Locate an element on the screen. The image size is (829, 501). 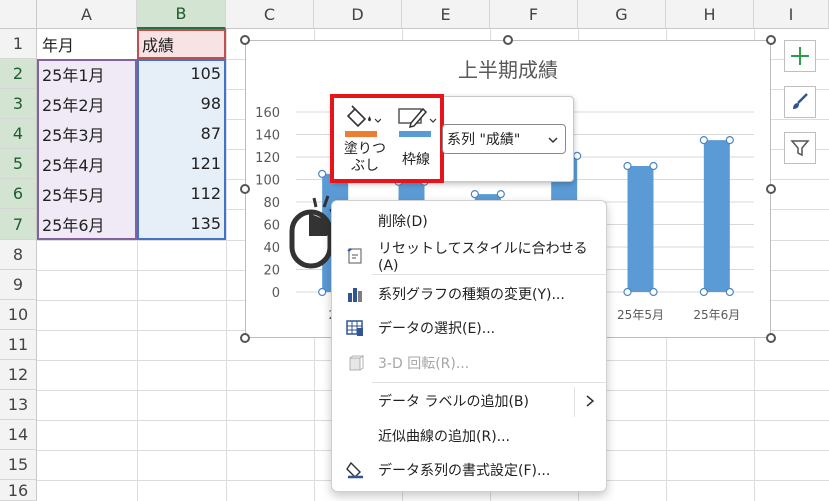
y-tick-label: 100 is located at coordinates (267, 181).